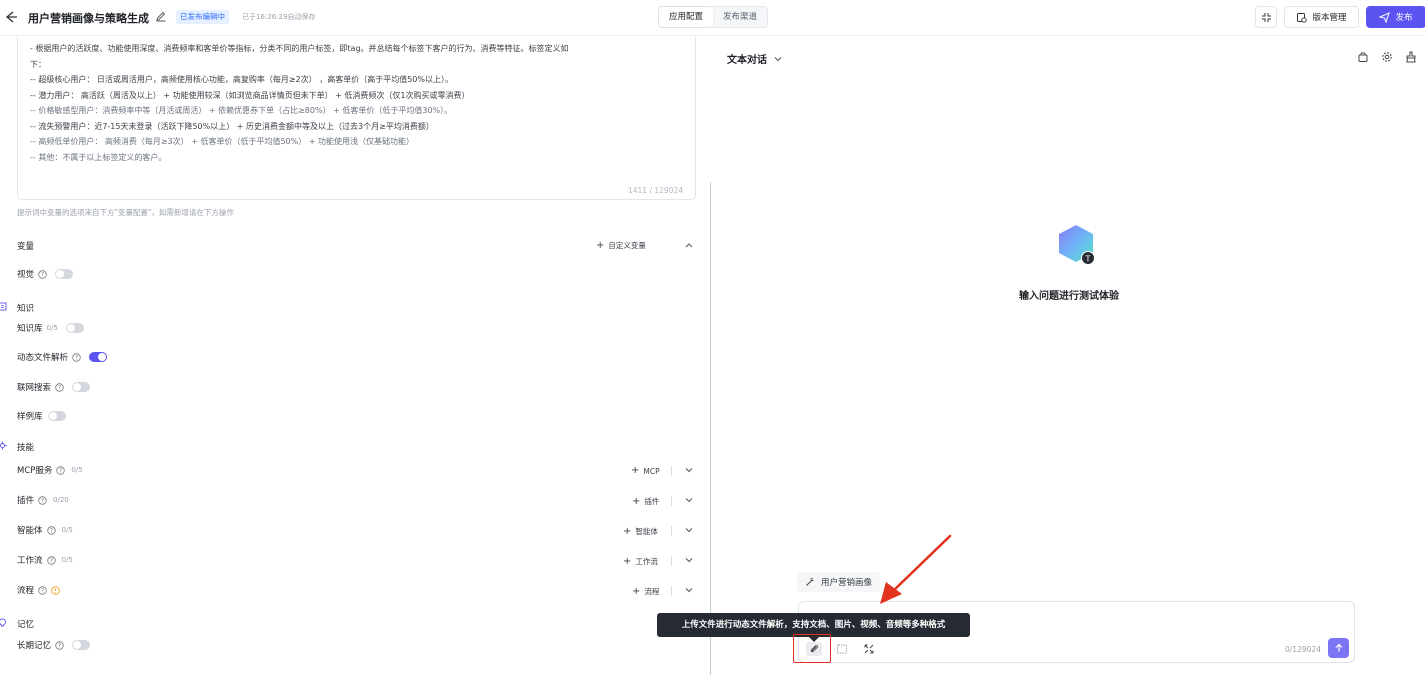 Image resolution: width=1425 pixels, height=675 pixels. What do you see at coordinates (645, 501) in the screenshot?
I see `add-plugin-button: + 插件` at bounding box center [645, 501].